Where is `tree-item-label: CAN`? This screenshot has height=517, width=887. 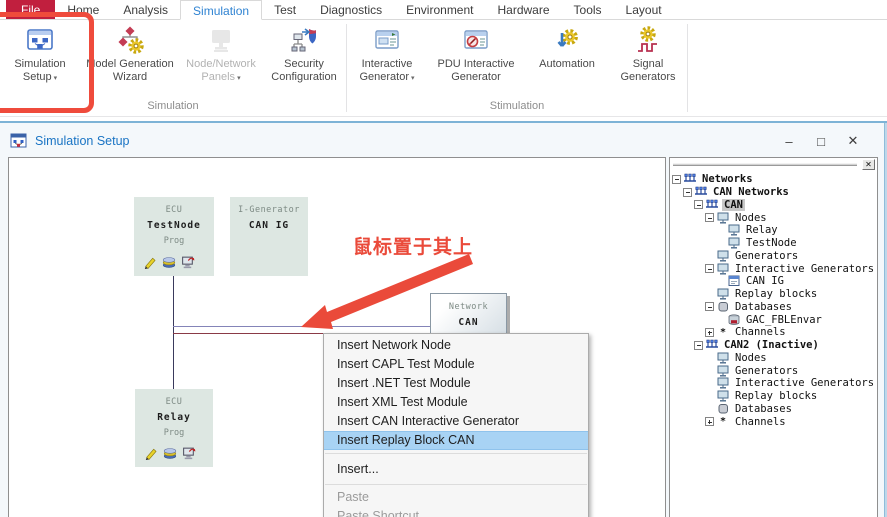 tree-item-label: CAN is located at coordinates (733, 204).